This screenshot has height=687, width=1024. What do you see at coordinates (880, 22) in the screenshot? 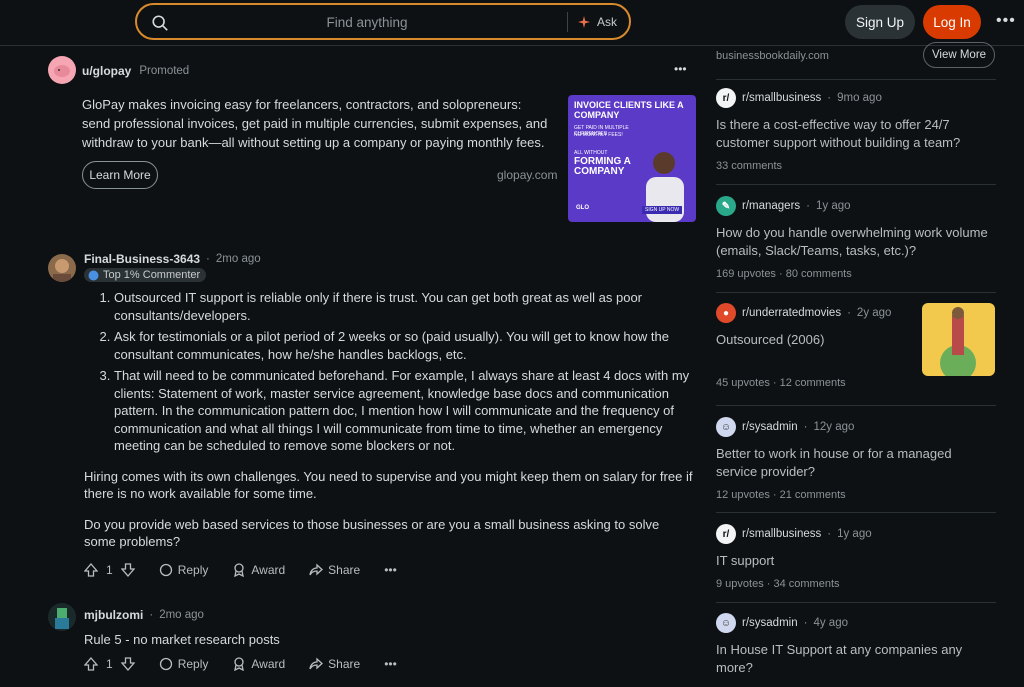
I see `sign-up-button: Sign Up` at bounding box center [880, 22].